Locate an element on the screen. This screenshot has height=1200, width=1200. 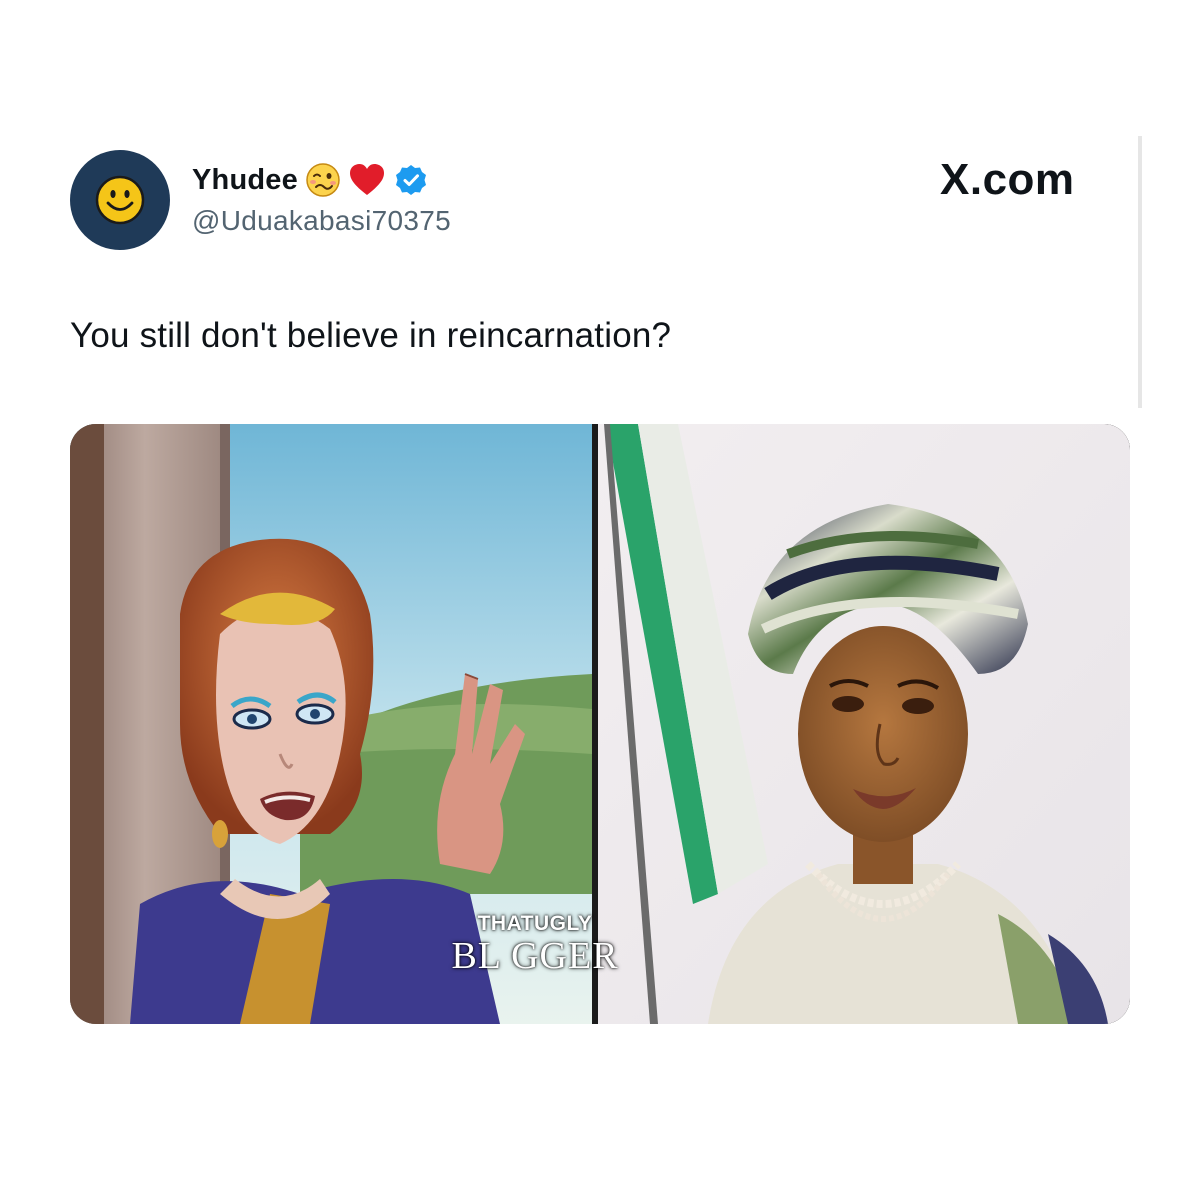
divider-line is located at coordinates (1140, 272).